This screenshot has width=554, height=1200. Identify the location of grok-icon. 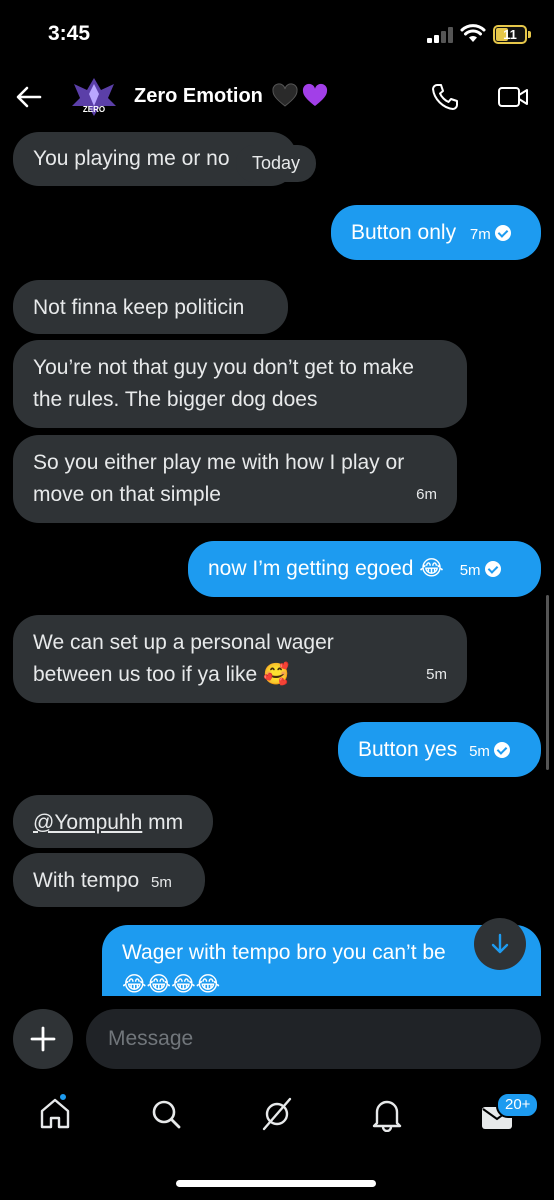
(277, 1114).